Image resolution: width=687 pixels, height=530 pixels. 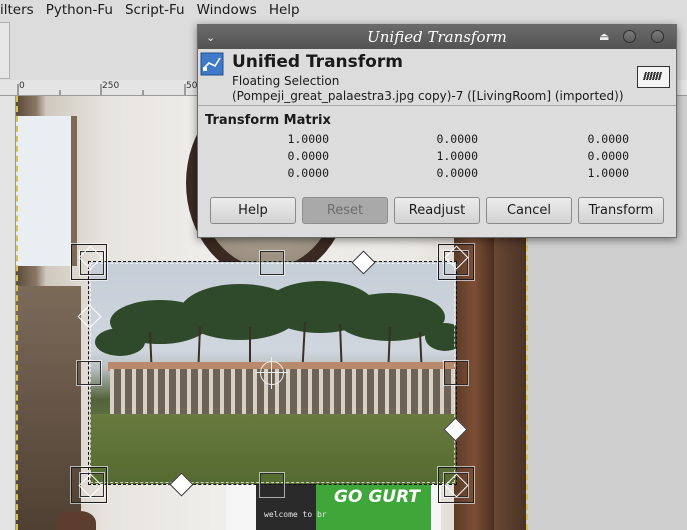 I want to click on stretch-handle-top, so click(x=272, y=263).